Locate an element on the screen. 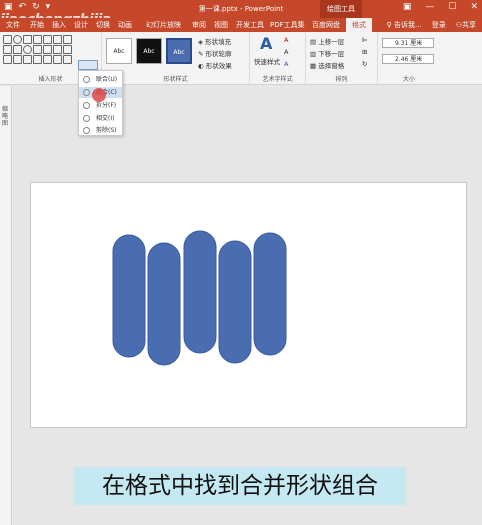  send-backward-button: ▥ 下移一层 is located at coordinates (327, 53).